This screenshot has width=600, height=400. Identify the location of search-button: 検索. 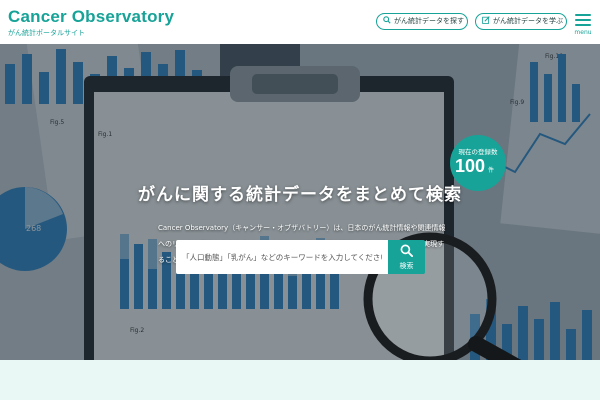
(406, 257).